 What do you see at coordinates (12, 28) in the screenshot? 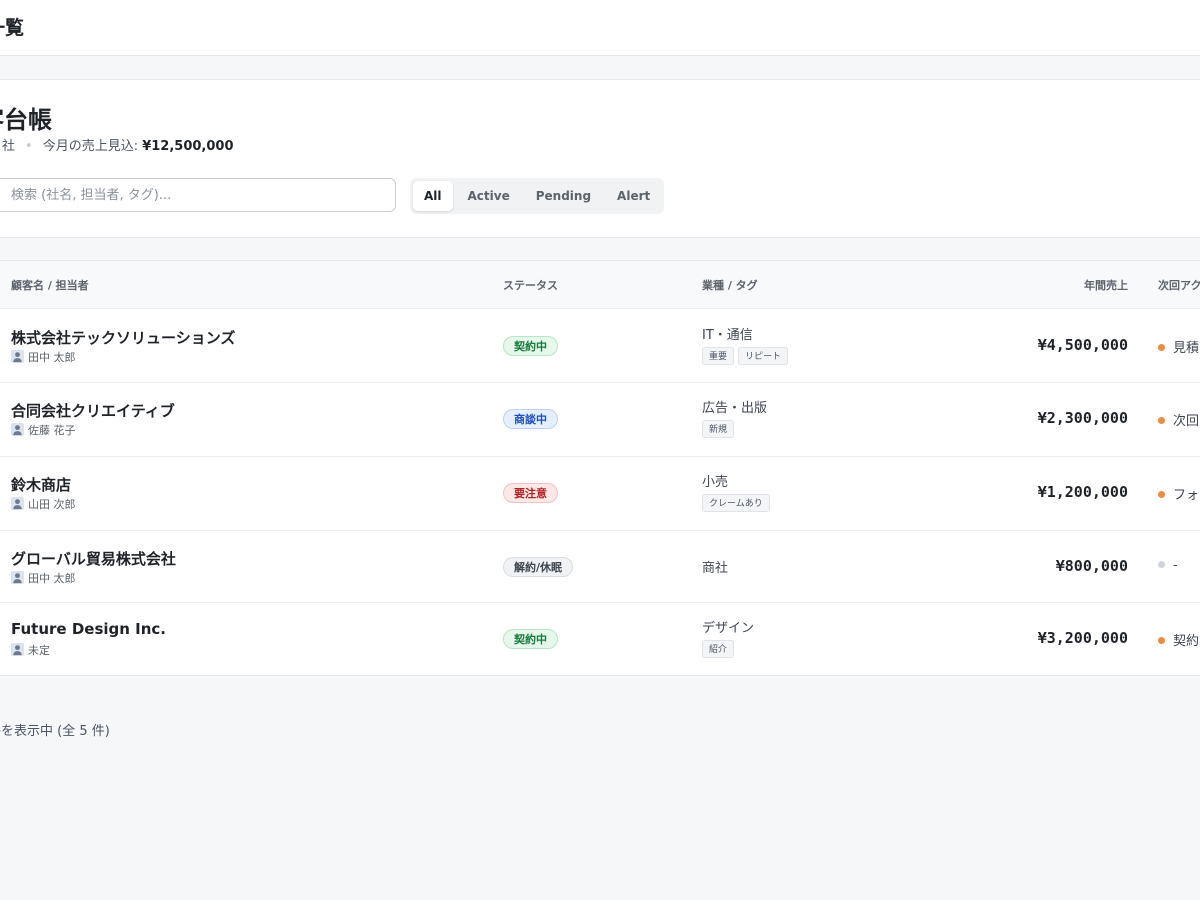
I see `page-heading: 一覧` at bounding box center [12, 28].